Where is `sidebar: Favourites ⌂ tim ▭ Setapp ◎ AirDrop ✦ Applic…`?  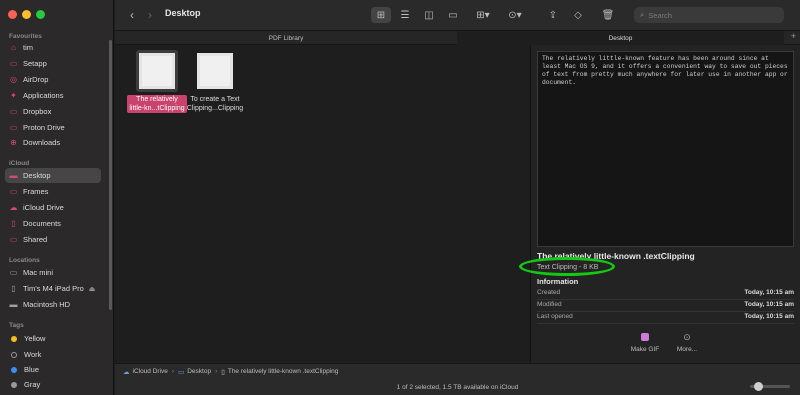 sidebar: Favourites ⌂ tim ▭ Setapp ◎ AirDrop ✦ Applic… is located at coordinates (57, 197).